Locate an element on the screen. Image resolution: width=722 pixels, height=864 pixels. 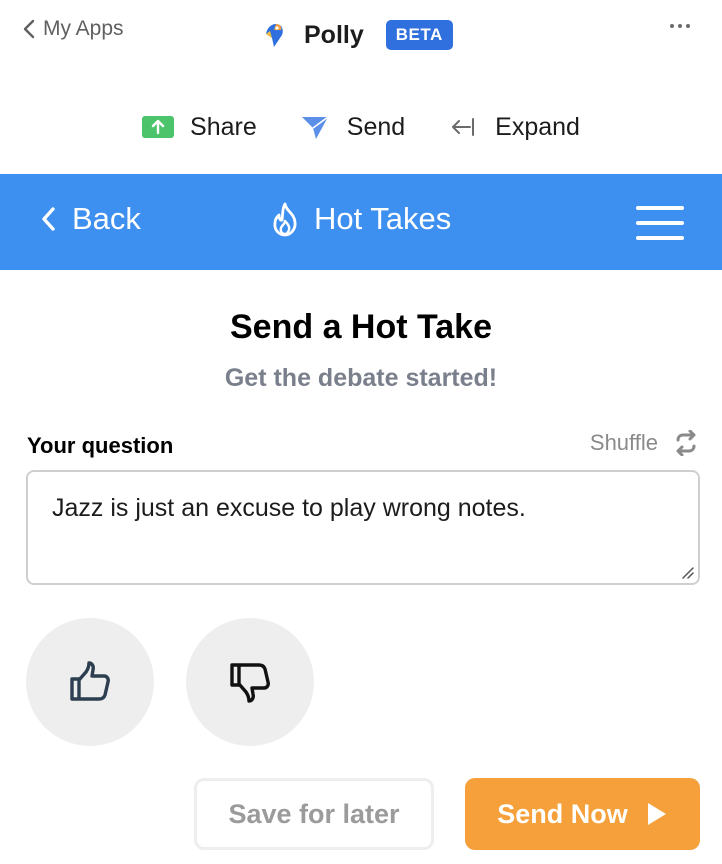
app-brand: Polly BETA is located at coordinates (357, 35).